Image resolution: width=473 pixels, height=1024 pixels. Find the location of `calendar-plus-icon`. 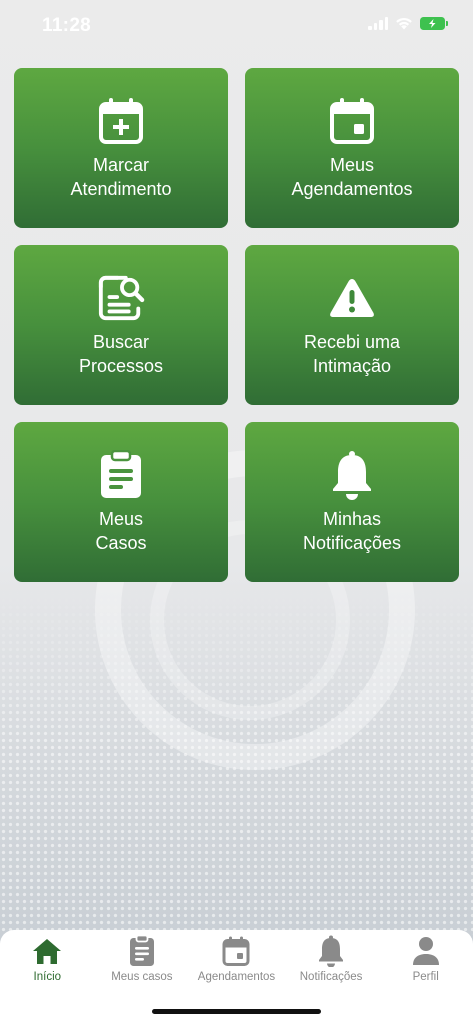

calendar-plus-icon is located at coordinates (121, 121).